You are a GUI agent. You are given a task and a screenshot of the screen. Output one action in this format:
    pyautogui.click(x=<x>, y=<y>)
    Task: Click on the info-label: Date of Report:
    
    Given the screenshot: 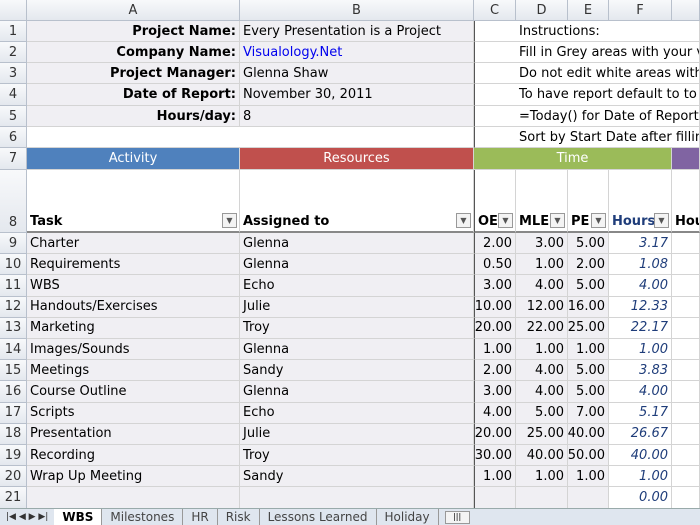 What is the action you would take?
    pyautogui.click(x=133, y=95)
    